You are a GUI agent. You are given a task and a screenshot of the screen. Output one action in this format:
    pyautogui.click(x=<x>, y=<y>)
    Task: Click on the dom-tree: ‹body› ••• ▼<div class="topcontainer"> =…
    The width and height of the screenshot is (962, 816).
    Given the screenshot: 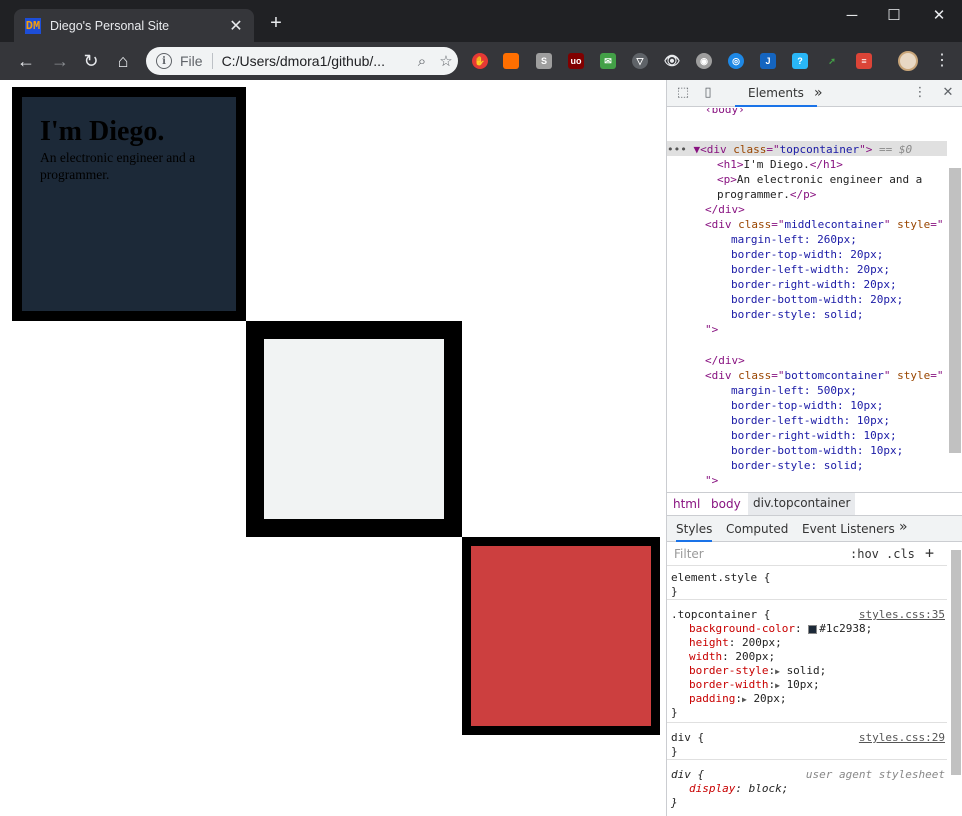 What is the action you would take?
    pyautogui.click(x=807, y=300)
    